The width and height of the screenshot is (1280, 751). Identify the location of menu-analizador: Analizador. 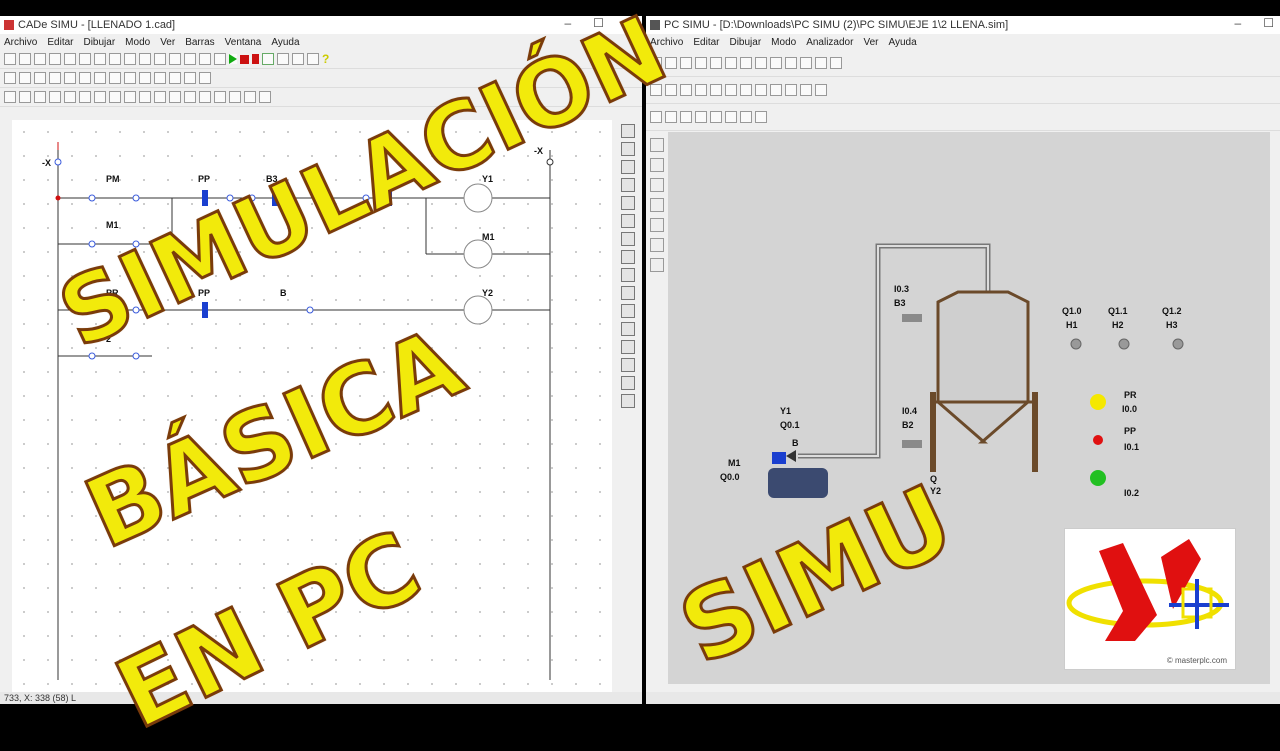
(829, 42).